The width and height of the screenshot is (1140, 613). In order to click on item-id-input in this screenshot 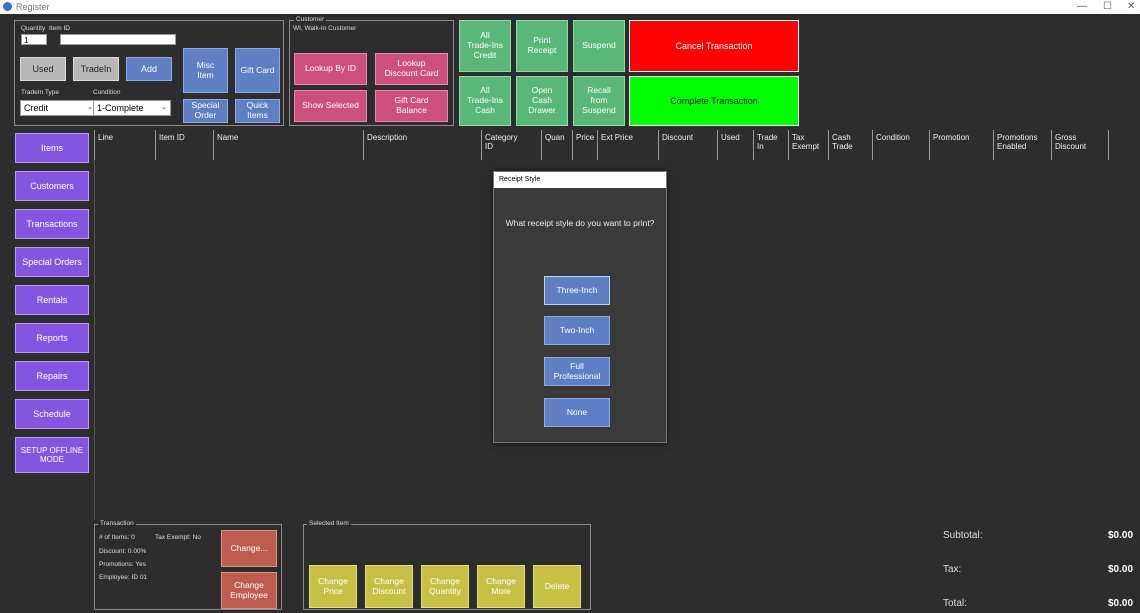, I will do `click(118, 39)`.